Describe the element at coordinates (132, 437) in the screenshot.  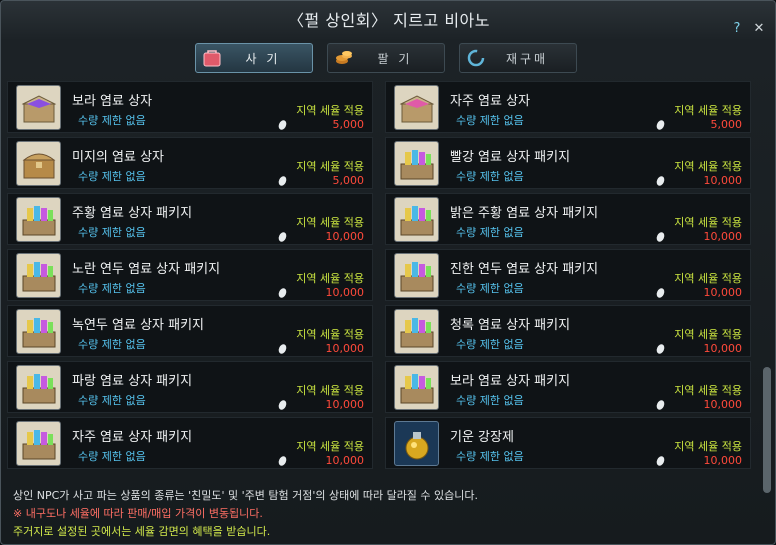
I see `item-name: 자주 염료 상자 패키지` at that location.